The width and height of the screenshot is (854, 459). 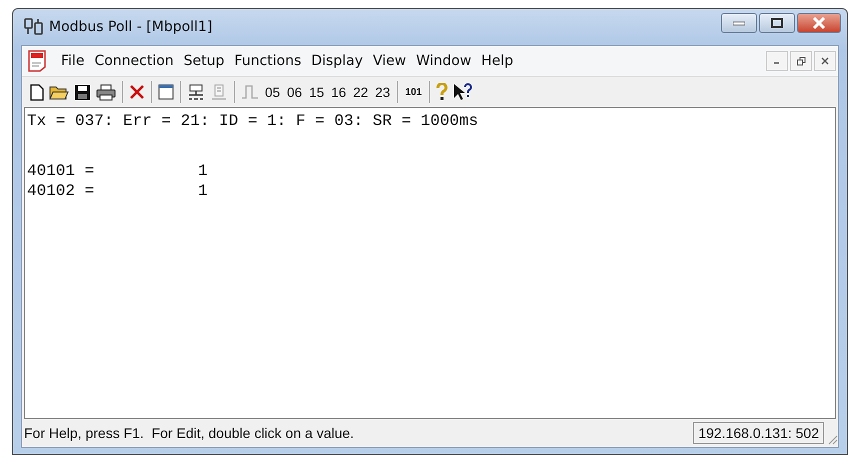 I want to click on window-icon, so click(x=166, y=92).